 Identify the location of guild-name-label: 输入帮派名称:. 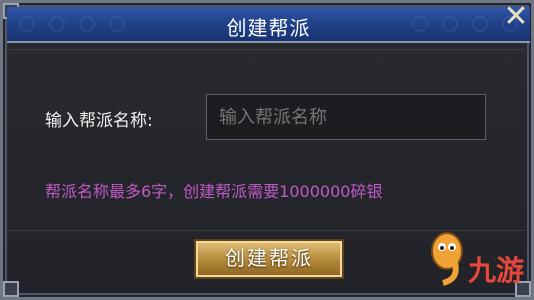
(99, 121).